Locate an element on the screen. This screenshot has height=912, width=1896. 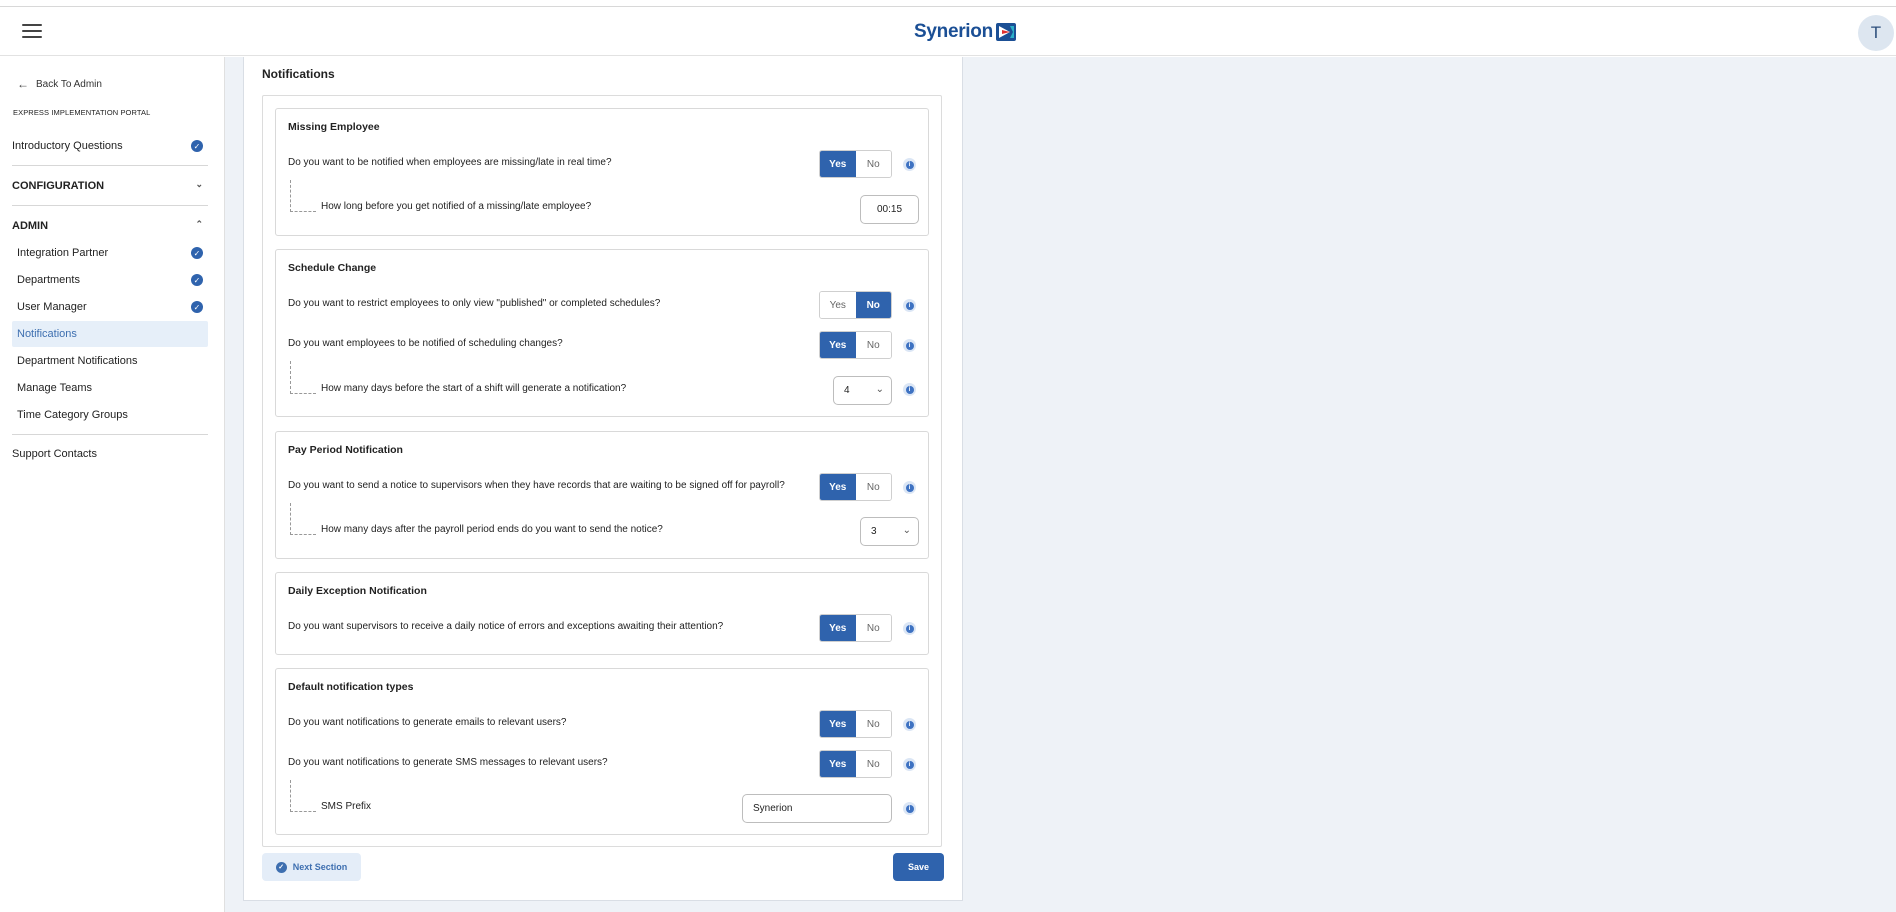
card-title: Default notification types is located at coordinates (351, 687).